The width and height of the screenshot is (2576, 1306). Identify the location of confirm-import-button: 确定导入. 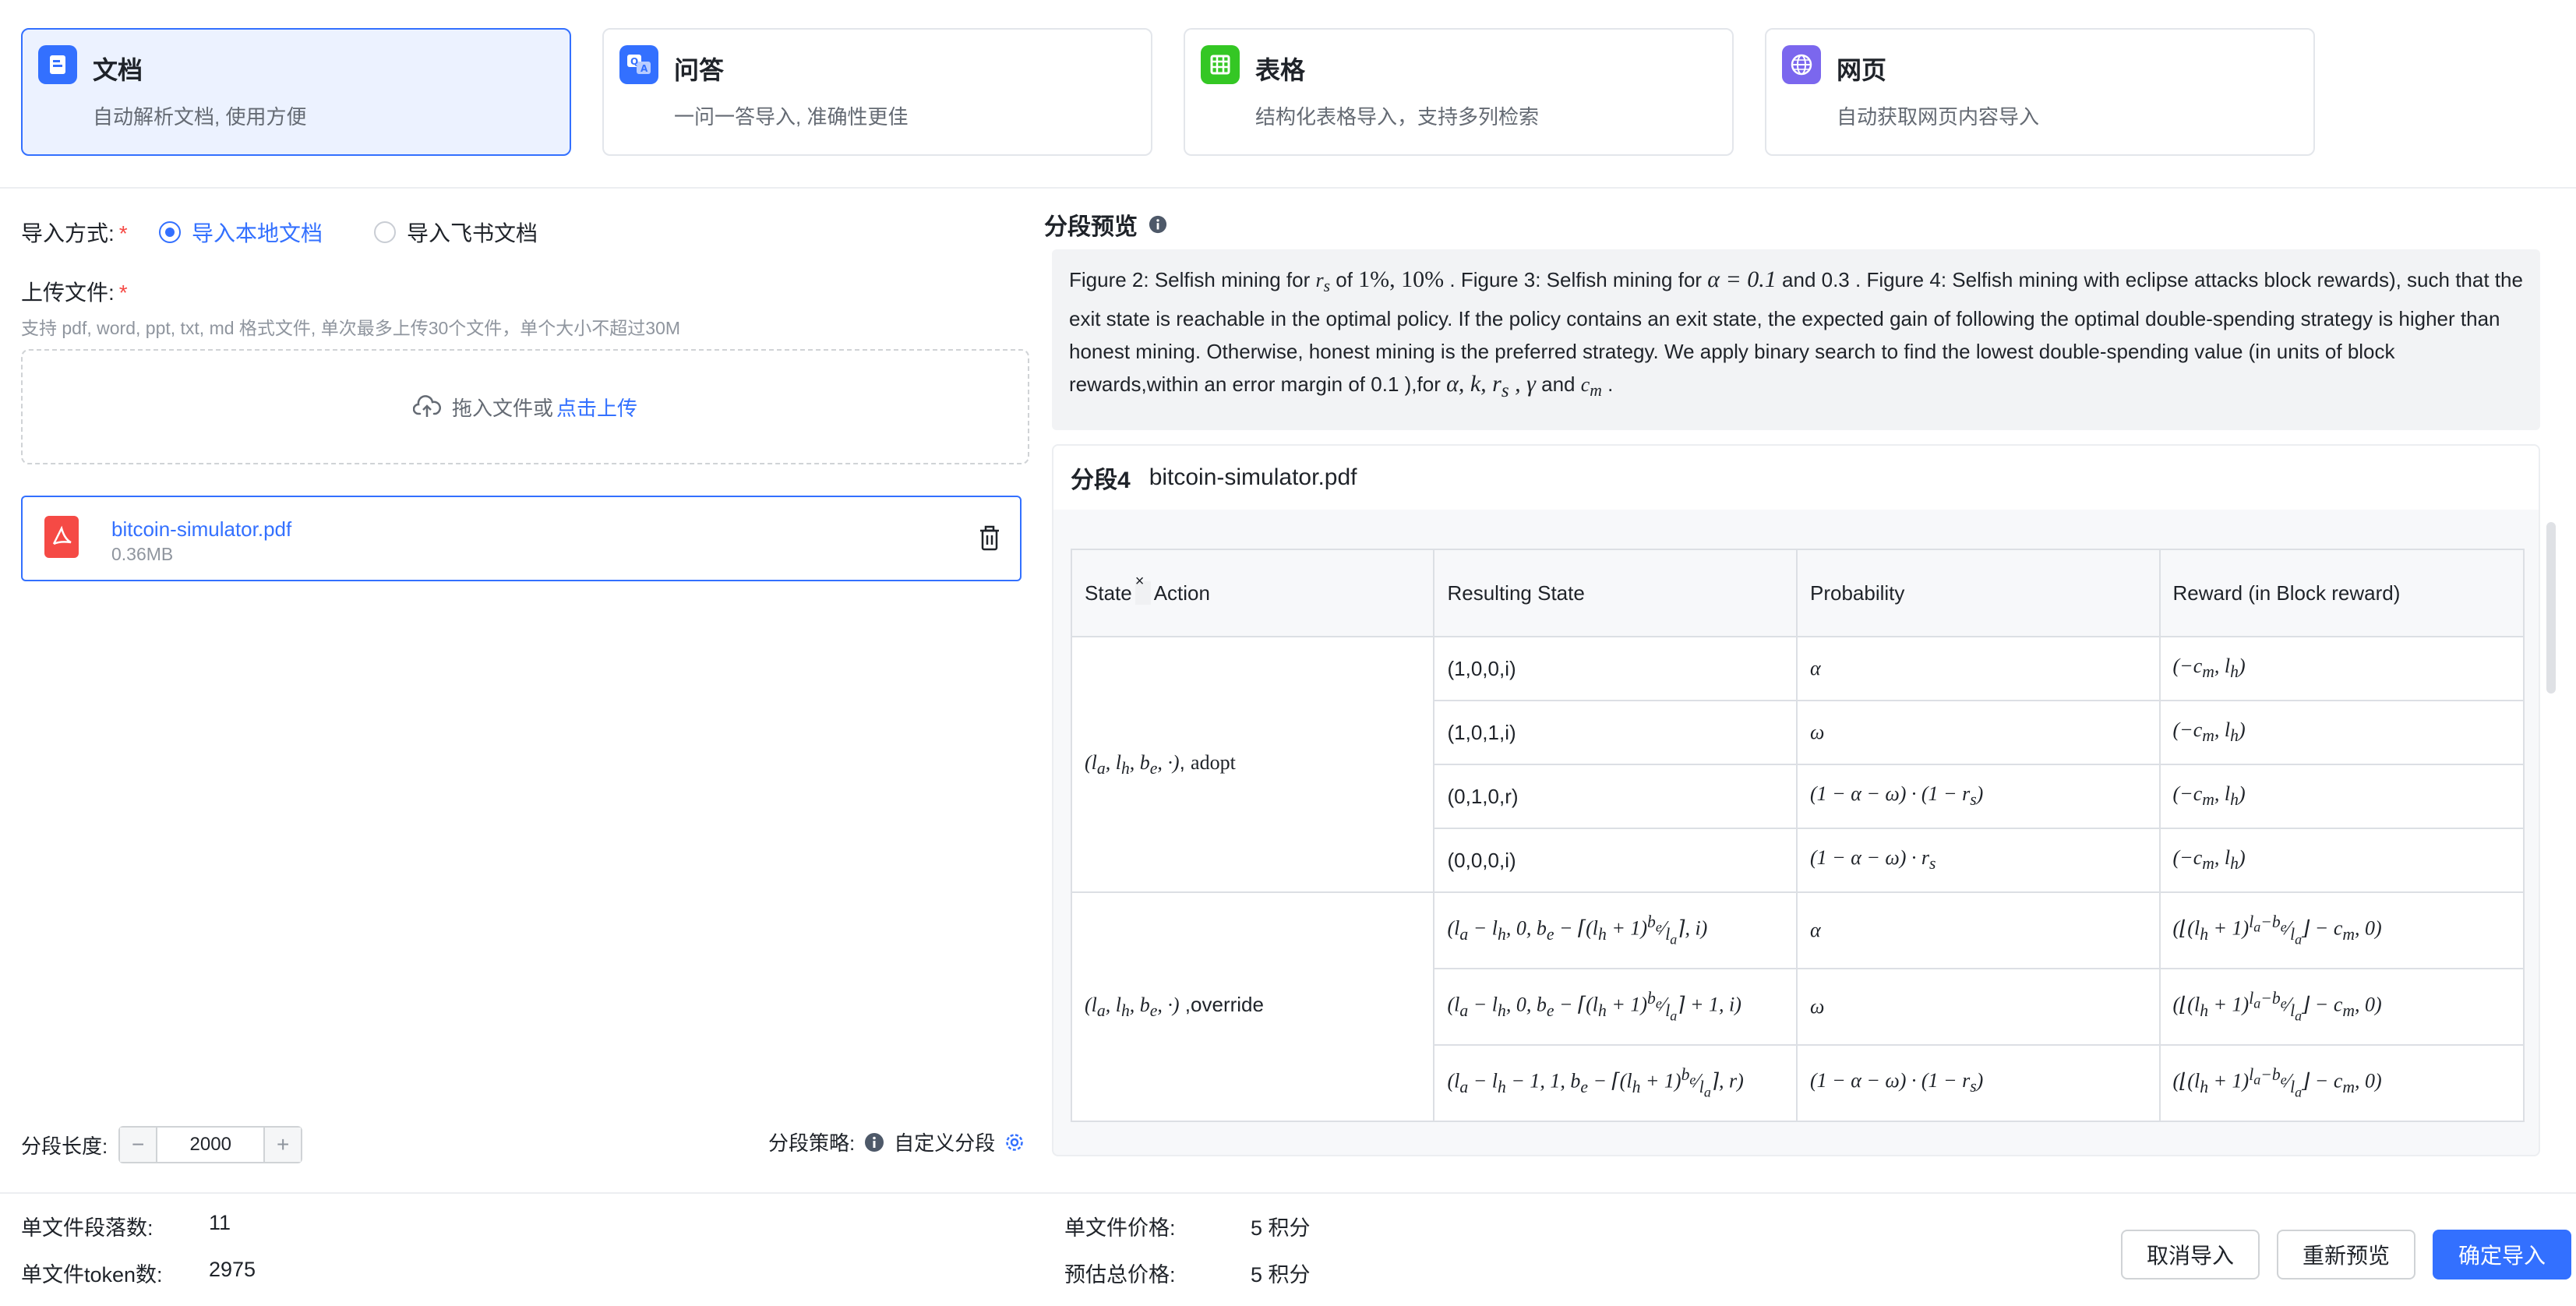
(2502, 1255).